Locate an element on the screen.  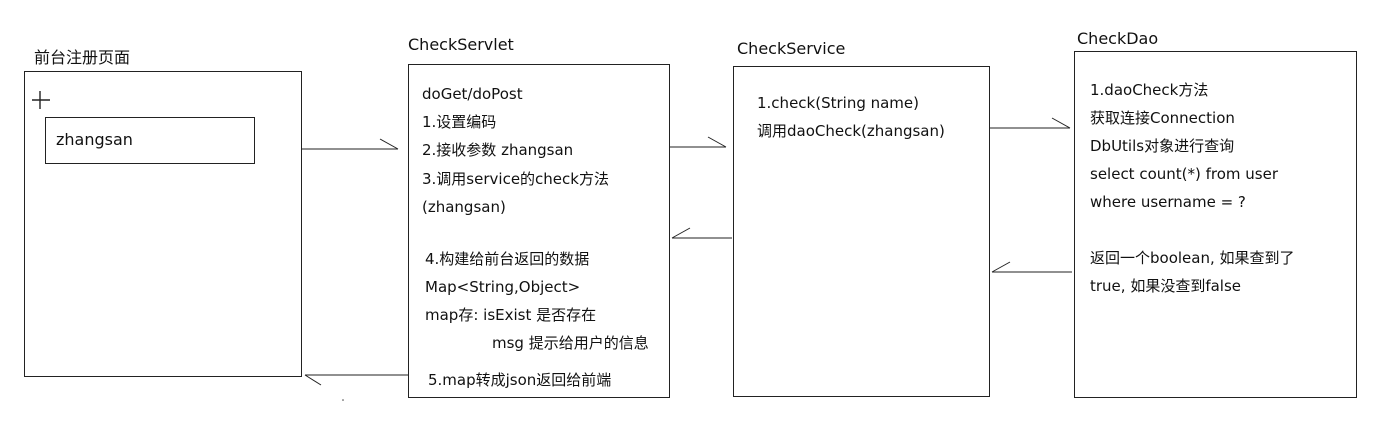
servlet-title: CheckServlet is located at coordinates (461, 44).